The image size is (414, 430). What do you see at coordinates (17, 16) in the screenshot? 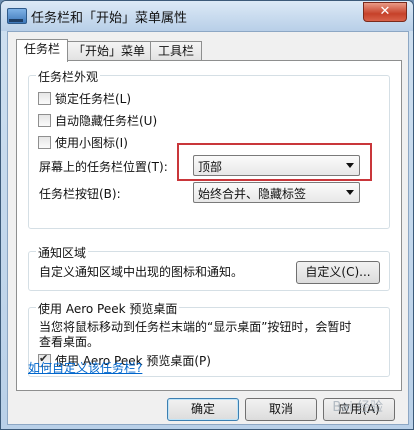
I see `taskbar-icon` at bounding box center [17, 16].